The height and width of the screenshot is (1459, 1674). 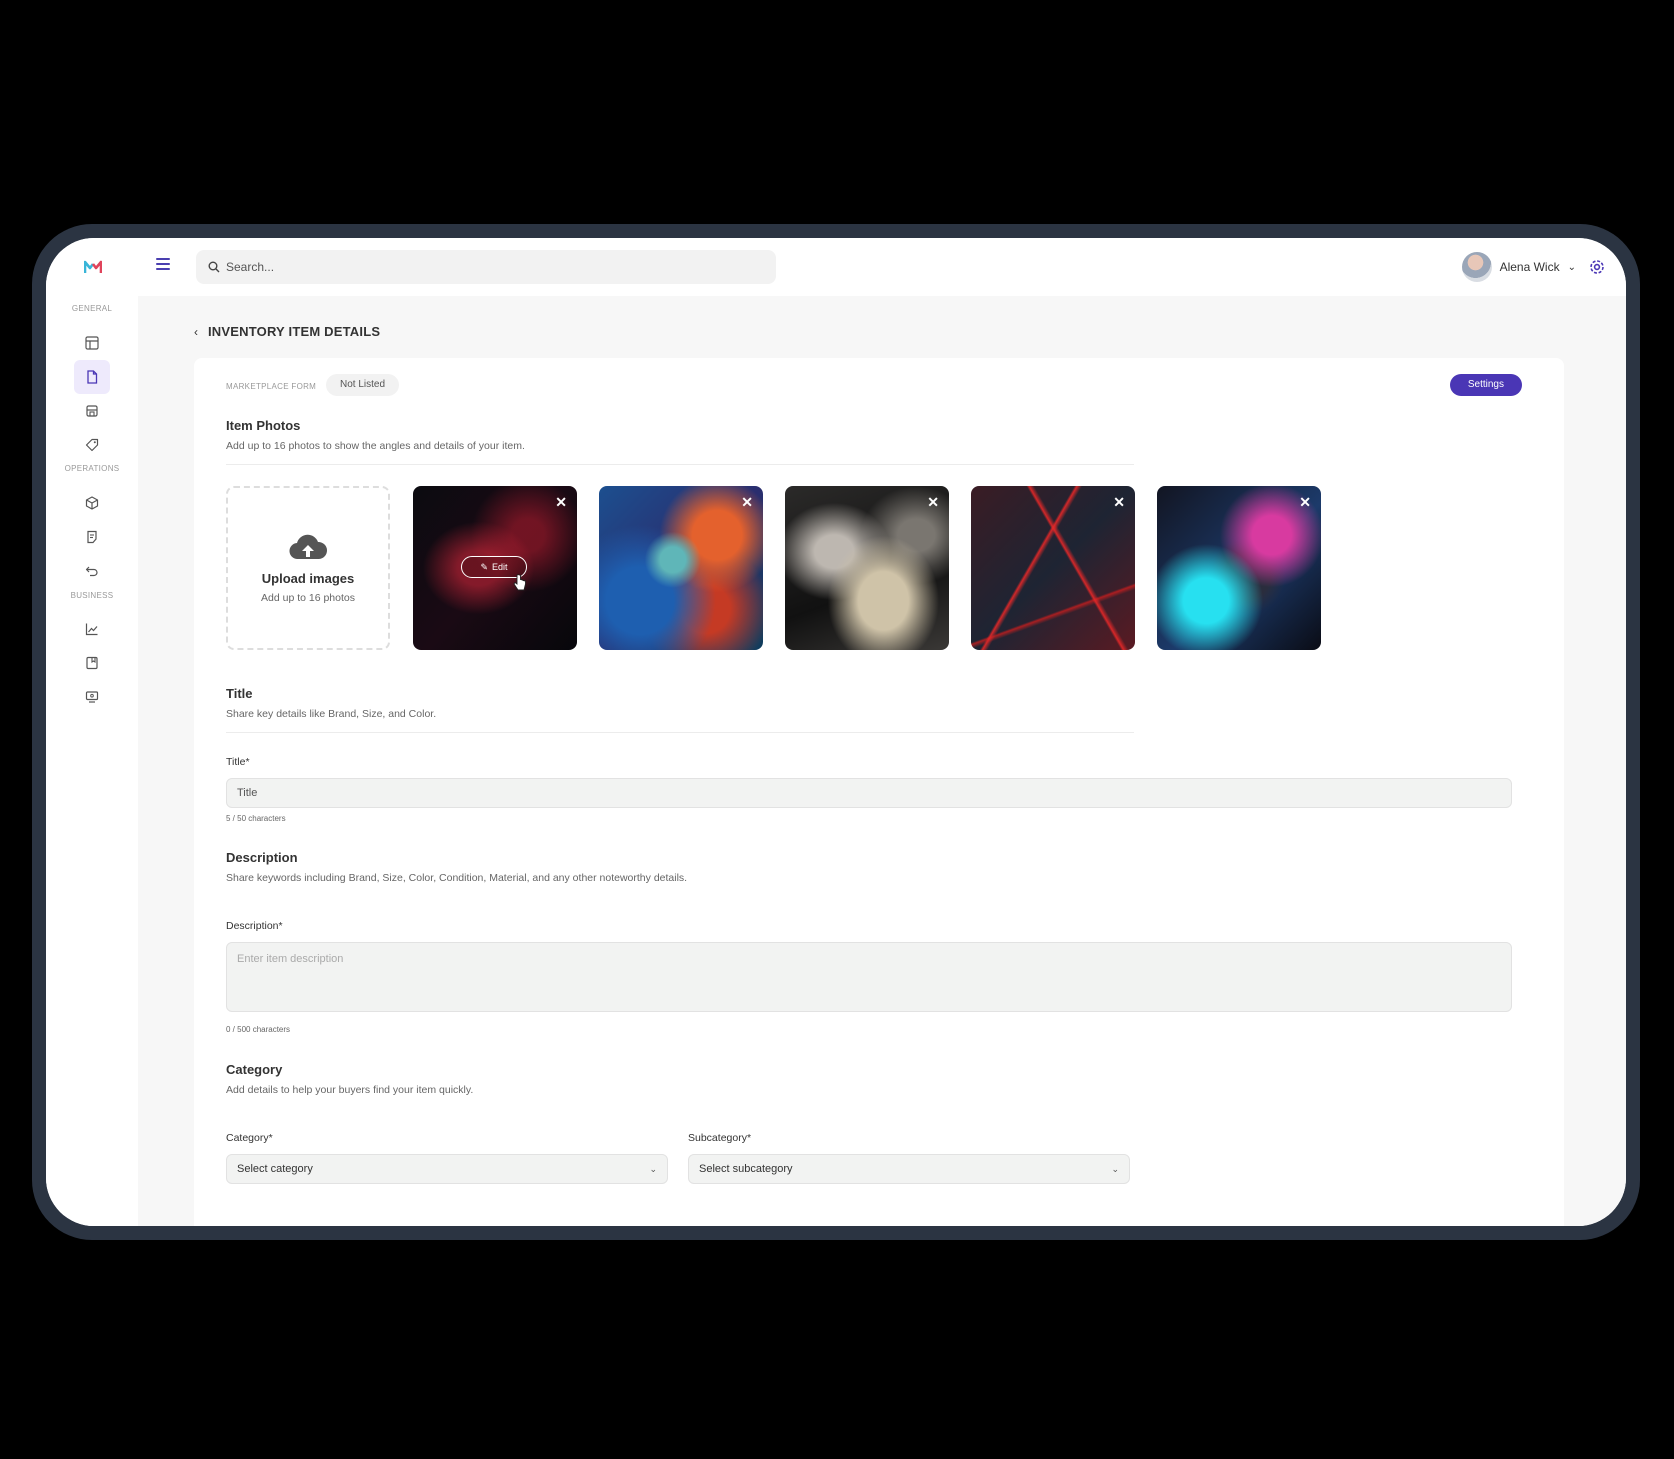 I want to click on page-title: INVENTORY ITEM DETAILS, so click(x=294, y=331).